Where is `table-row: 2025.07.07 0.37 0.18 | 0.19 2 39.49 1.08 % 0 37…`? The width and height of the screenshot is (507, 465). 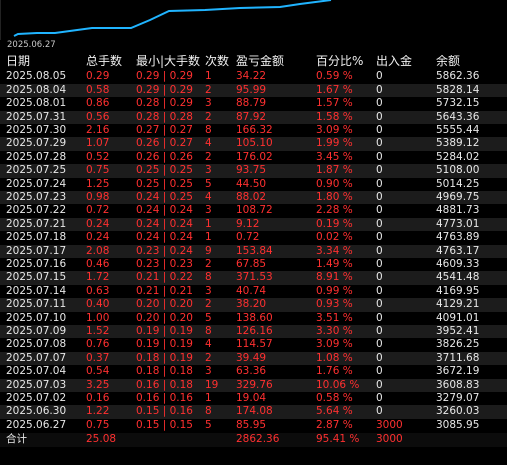
table-row: 2025.07.07 0.37 0.18 | 0.19 2 39.49 1.08 % 0 37… is located at coordinates (253, 358).